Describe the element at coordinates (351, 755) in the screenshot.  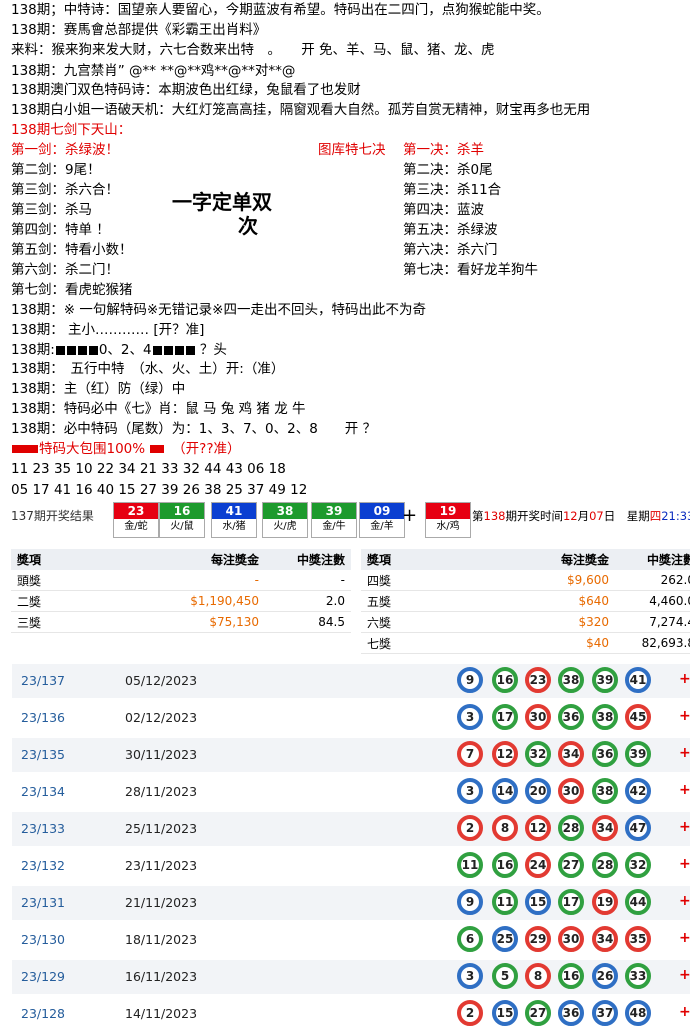
I see `history-row: 23/135 30/11/2023 7 12 32 34 36 39 +` at that location.